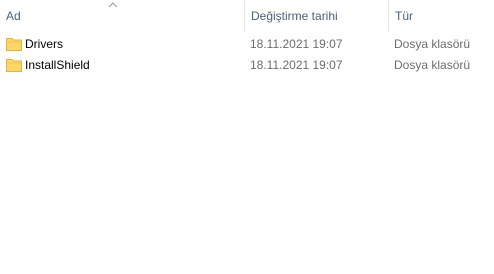 The height and width of the screenshot is (274, 494). Describe the element at coordinates (294, 16) in the screenshot. I see `column-header-date-label: Değiştirme tarihi` at that location.